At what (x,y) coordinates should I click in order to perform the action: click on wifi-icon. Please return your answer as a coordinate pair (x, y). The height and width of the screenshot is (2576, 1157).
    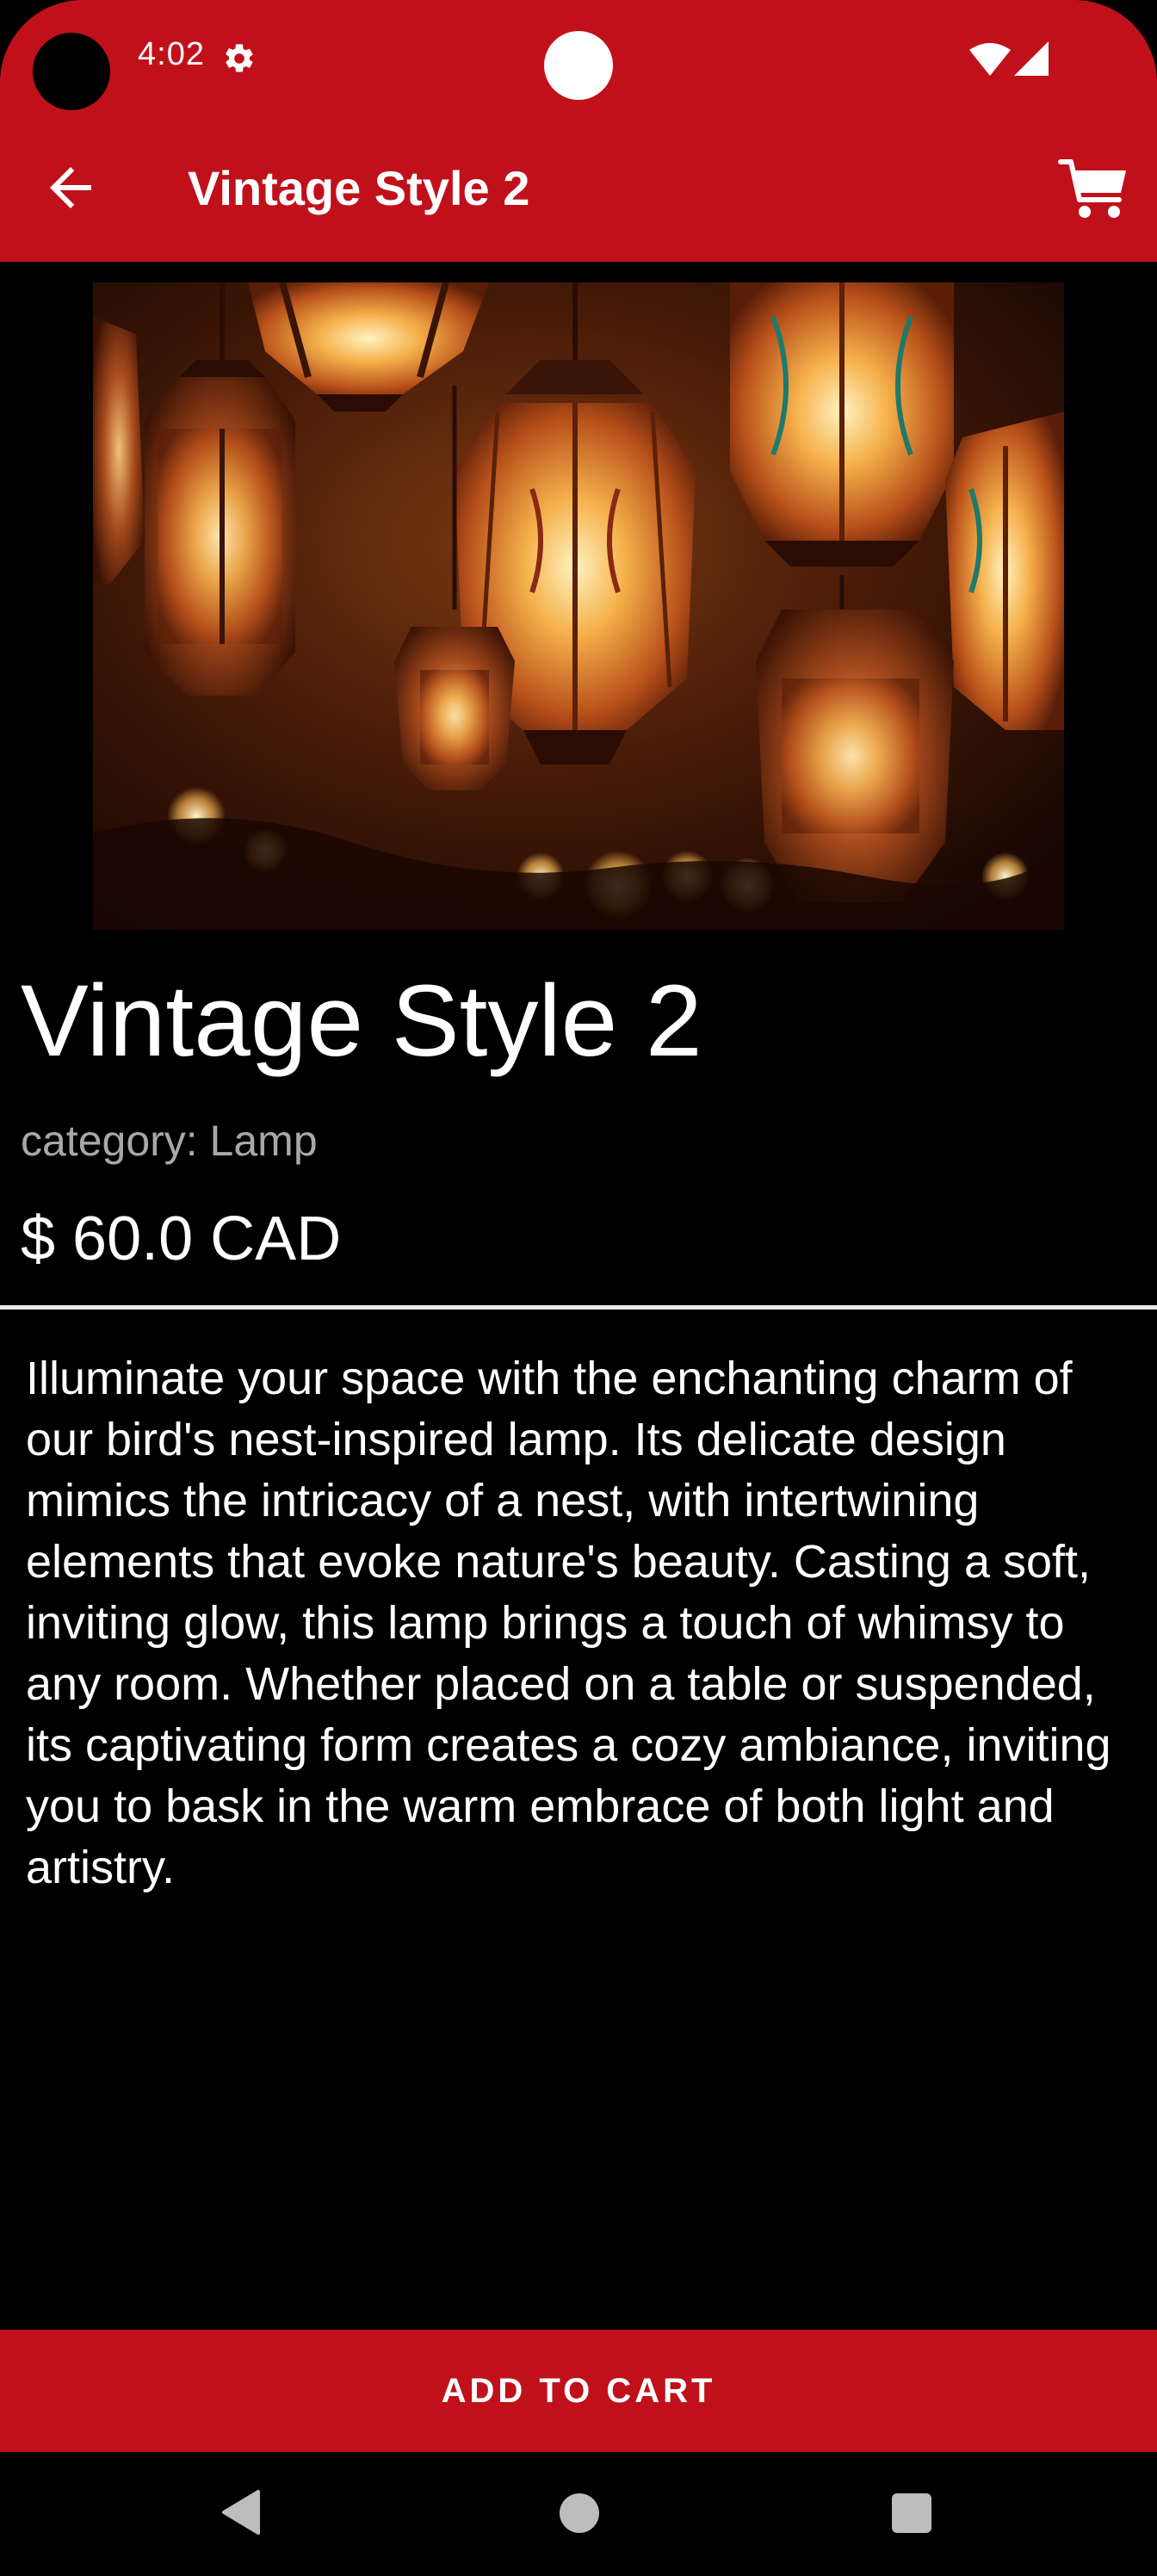
    Looking at the image, I should click on (990, 60).